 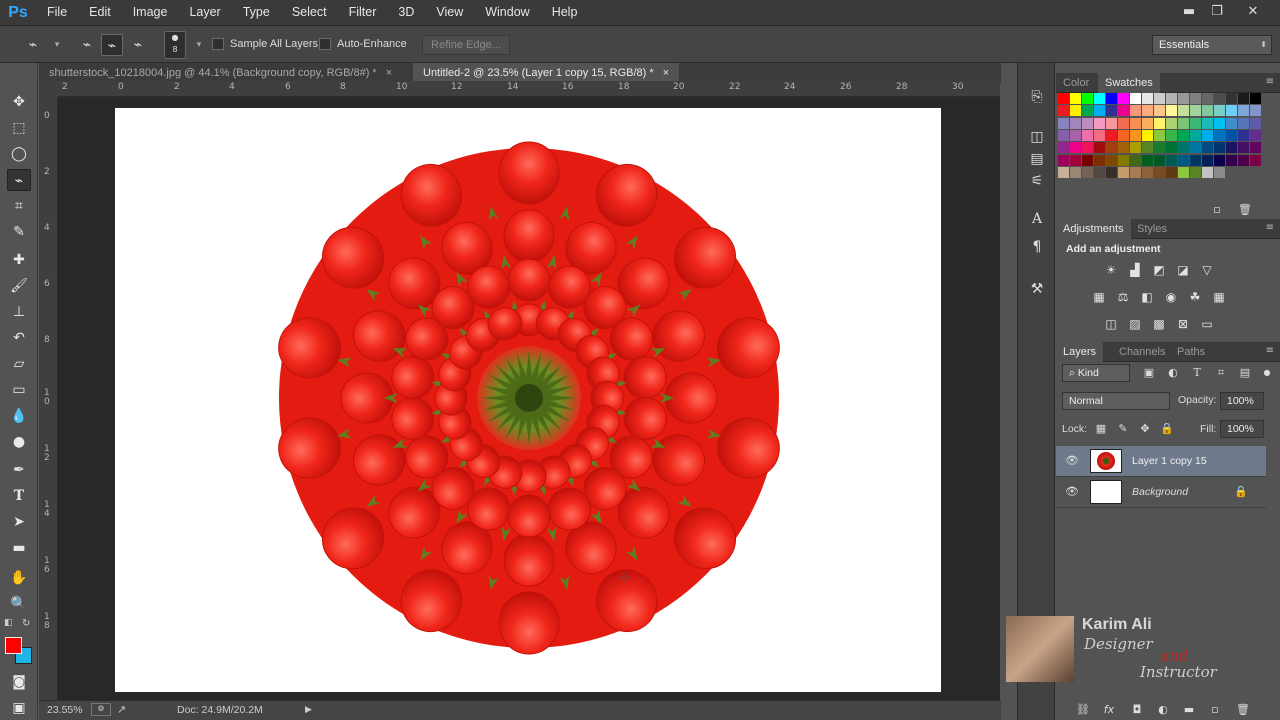 I want to click on hand-tool-icon: ✋, so click(x=19, y=578).